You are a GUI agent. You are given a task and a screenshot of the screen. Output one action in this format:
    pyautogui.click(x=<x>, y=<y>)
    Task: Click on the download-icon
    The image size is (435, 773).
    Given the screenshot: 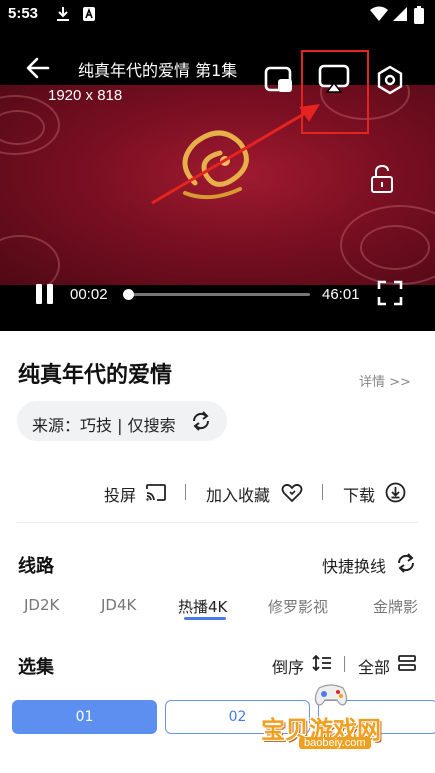 What is the action you would take?
    pyautogui.click(x=63, y=16)
    